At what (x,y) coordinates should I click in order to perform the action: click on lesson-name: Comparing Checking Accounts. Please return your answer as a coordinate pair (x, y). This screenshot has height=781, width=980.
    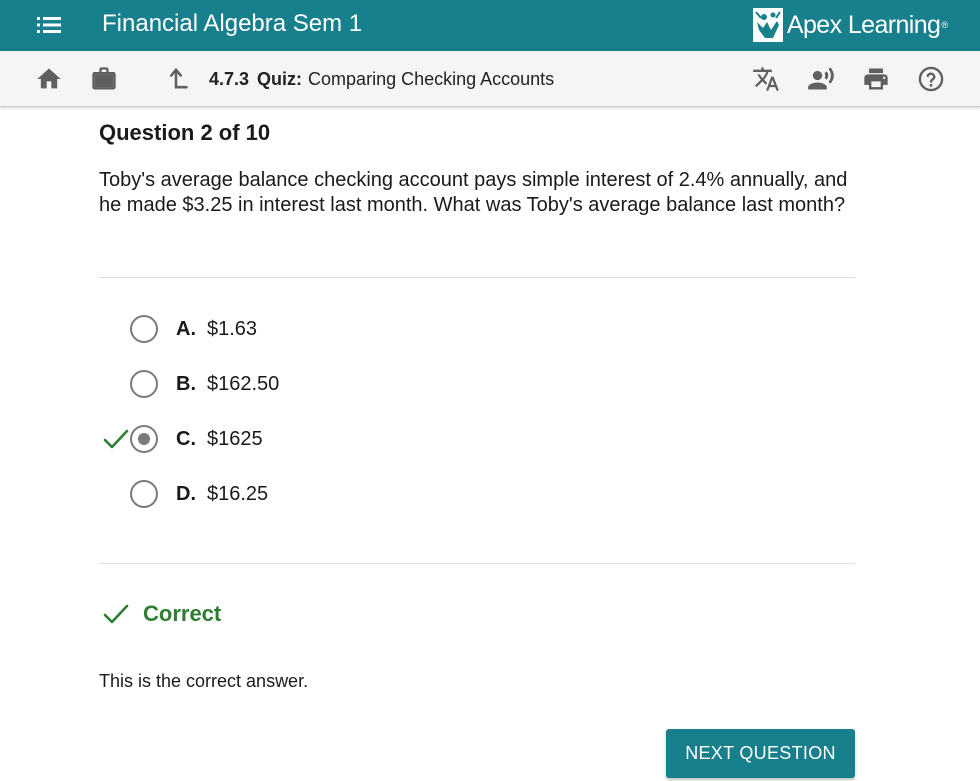
    Looking at the image, I should click on (431, 79).